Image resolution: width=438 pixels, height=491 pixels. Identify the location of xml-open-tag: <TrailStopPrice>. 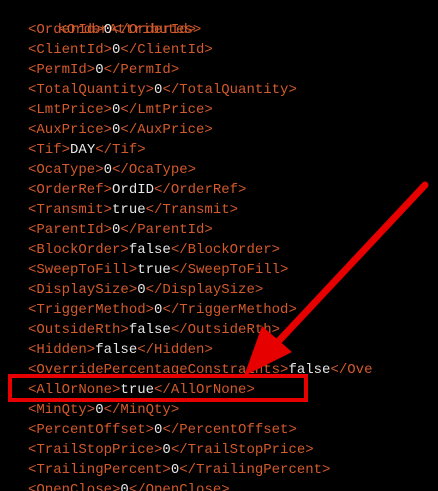
(95, 450).